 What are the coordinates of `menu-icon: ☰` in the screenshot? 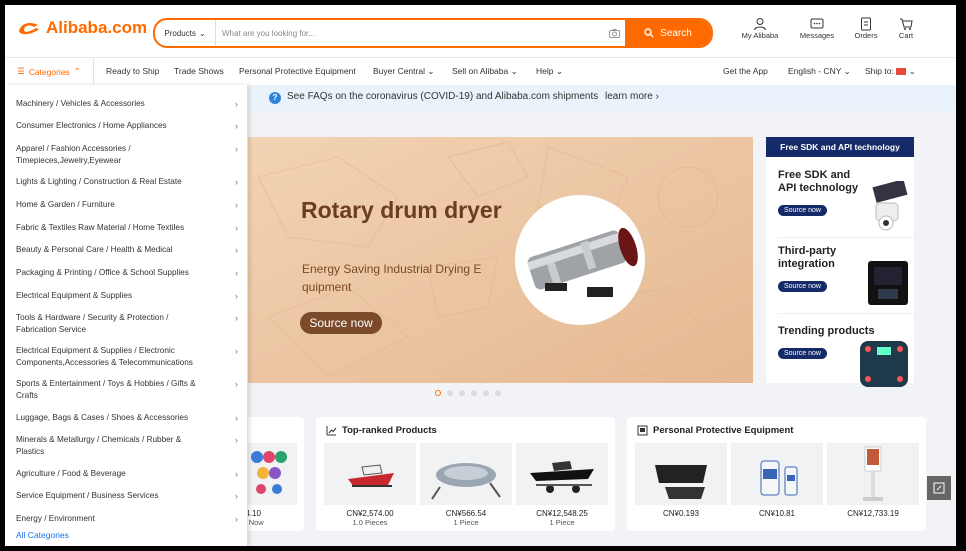 It's located at (21, 71).